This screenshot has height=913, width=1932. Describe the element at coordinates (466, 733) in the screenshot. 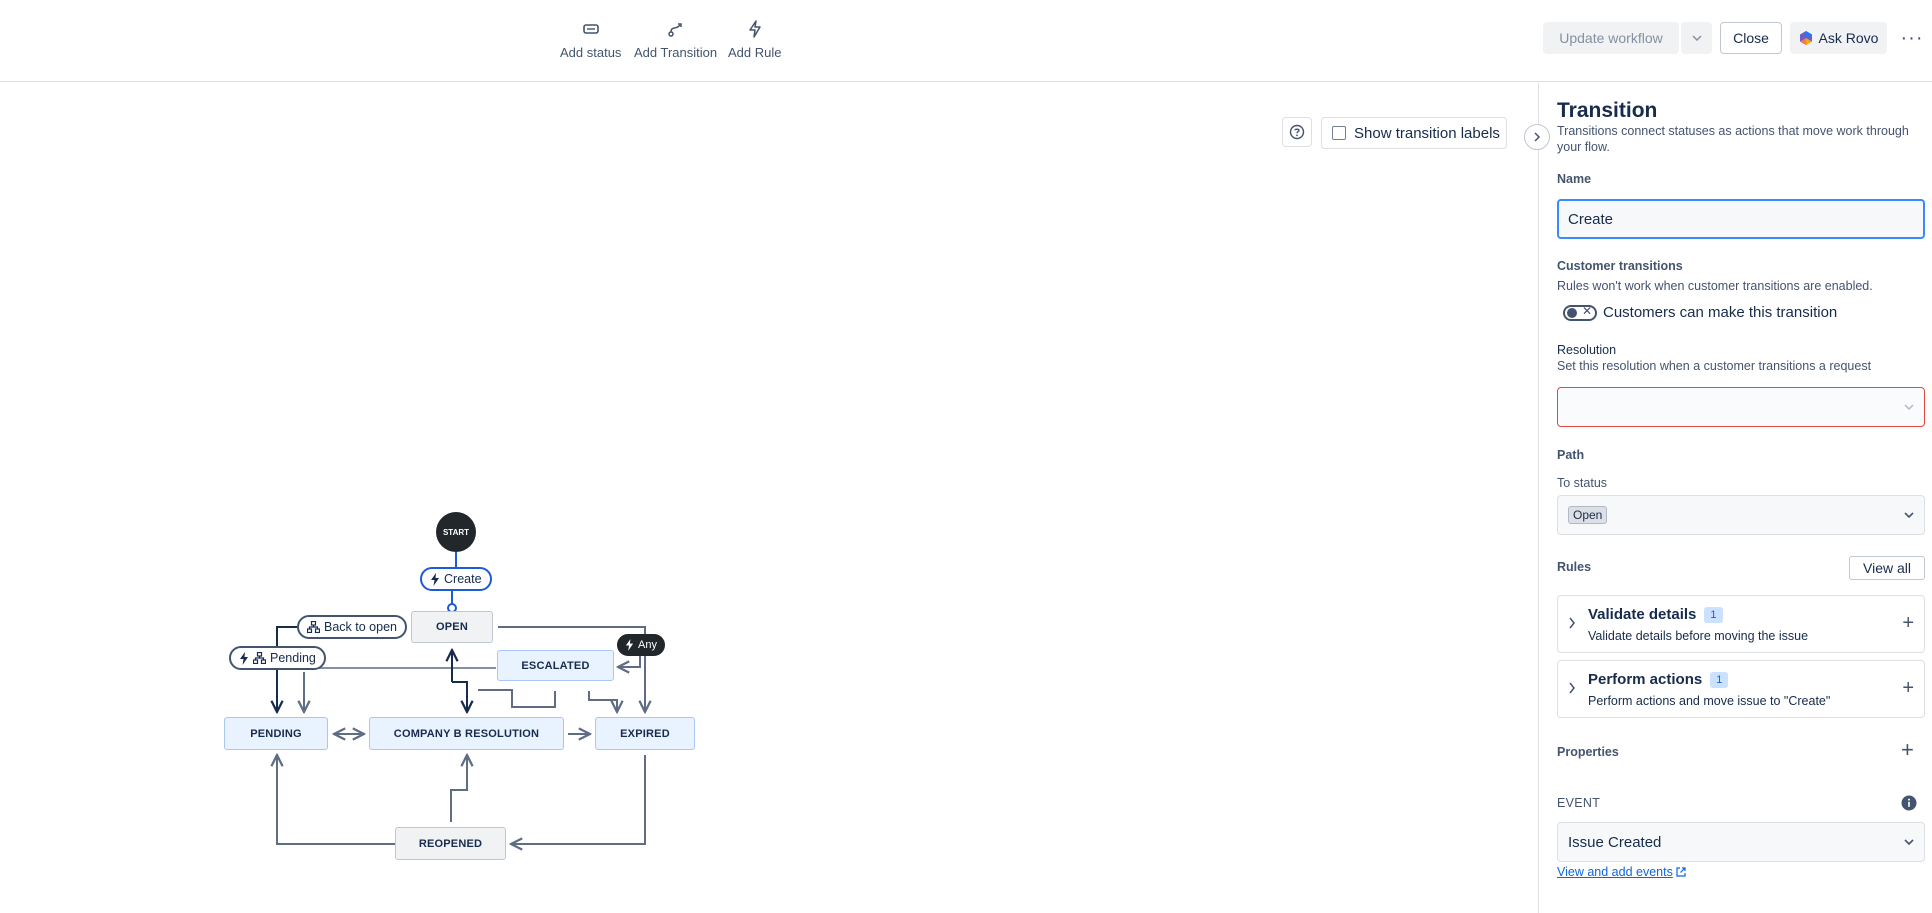

I see `status-node-company-b-resolution: COMPANY B RESOLUTION` at that location.